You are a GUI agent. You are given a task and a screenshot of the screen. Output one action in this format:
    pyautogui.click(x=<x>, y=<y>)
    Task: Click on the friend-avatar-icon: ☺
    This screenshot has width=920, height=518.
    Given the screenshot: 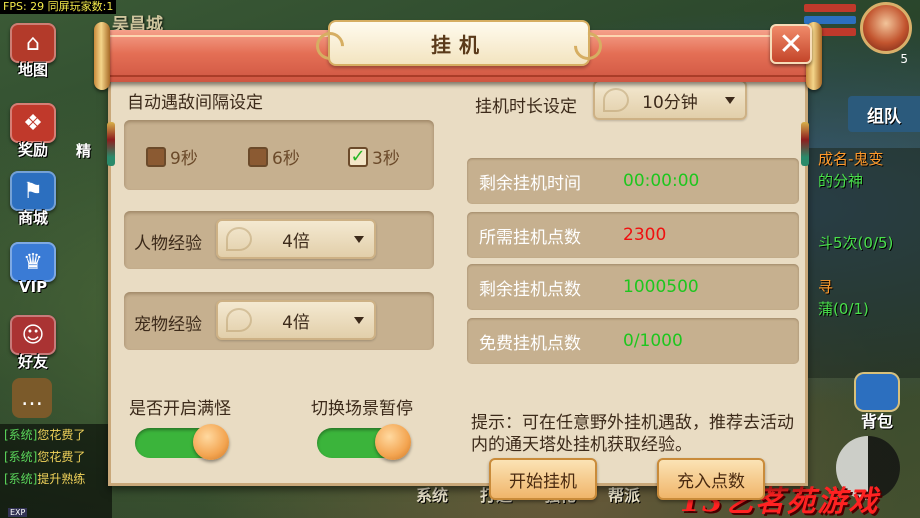 What is the action you would take?
    pyautogui.click(x=33, y=335)
    